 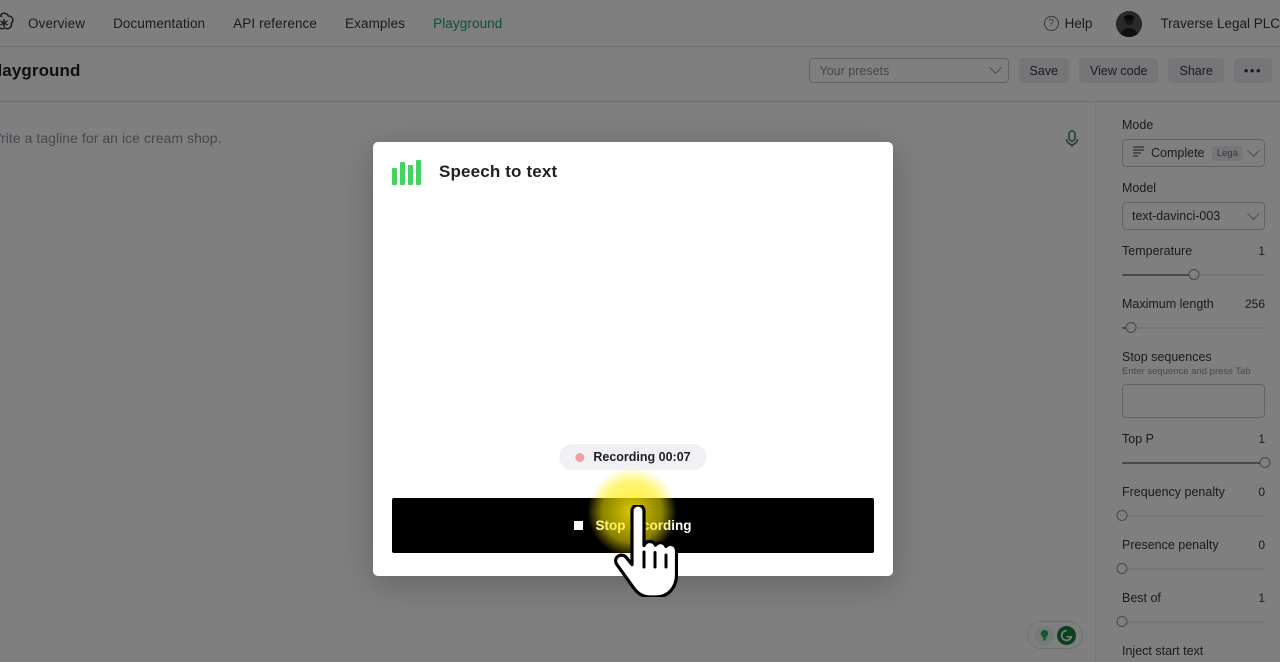 I want to click on stop-recording-button: Stop recording, so click(x=633, y=525).